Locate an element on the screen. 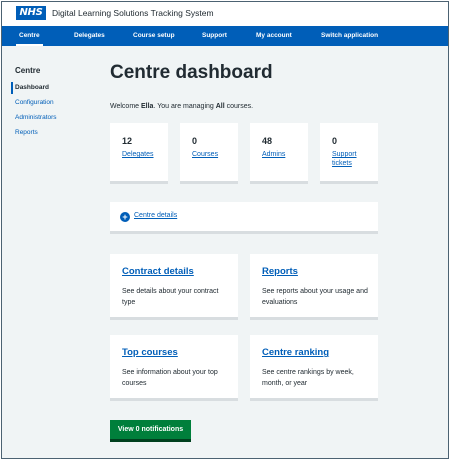  sidebar-item-reports: Reports is located at coordinates (26, 132).